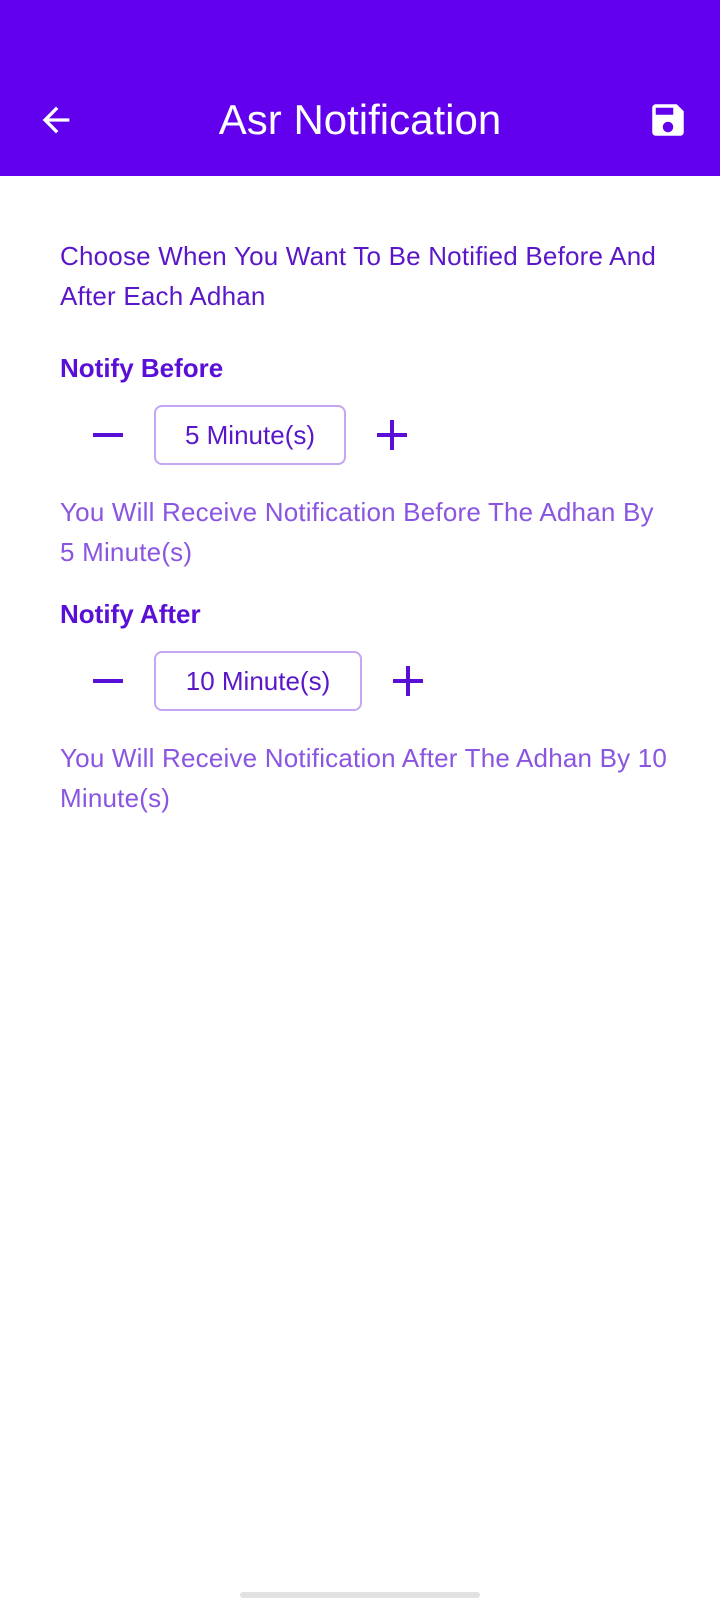 The width and height of the screenshot is (720, 1600). I want to click on home-indicator, so click(360, 1595).